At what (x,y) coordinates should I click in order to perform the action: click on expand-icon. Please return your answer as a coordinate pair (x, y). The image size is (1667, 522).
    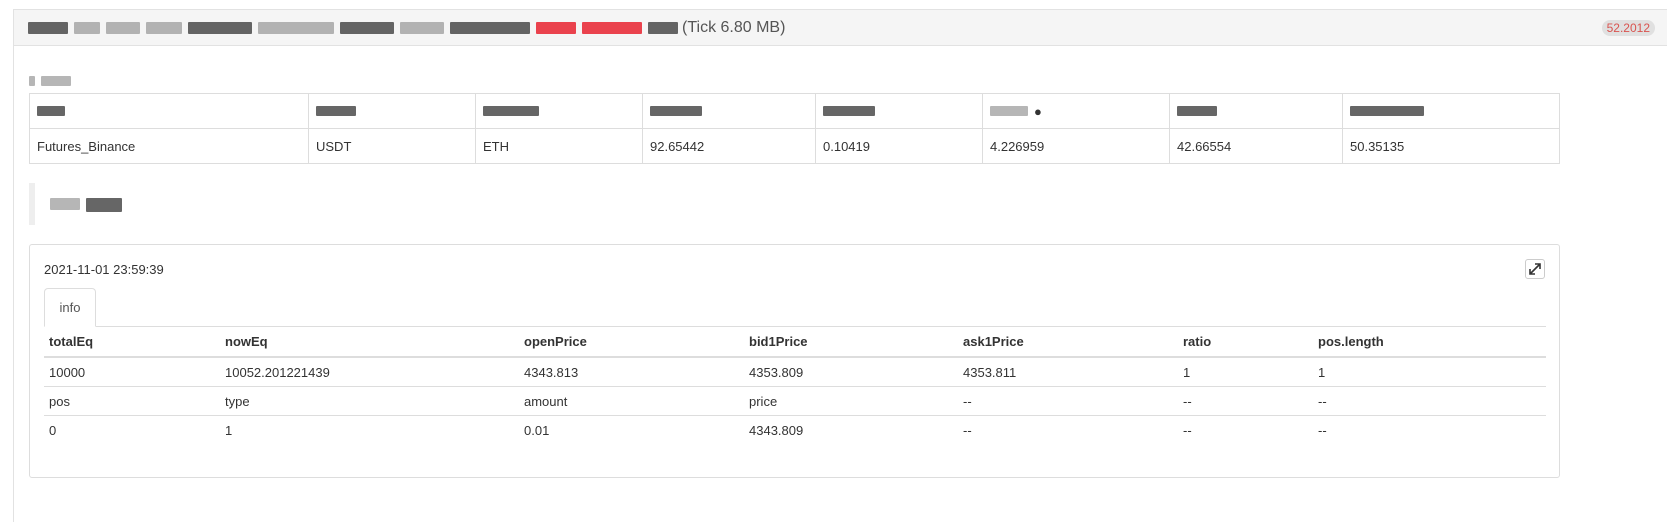
    Looking at the image, I should click on (1535, 269).